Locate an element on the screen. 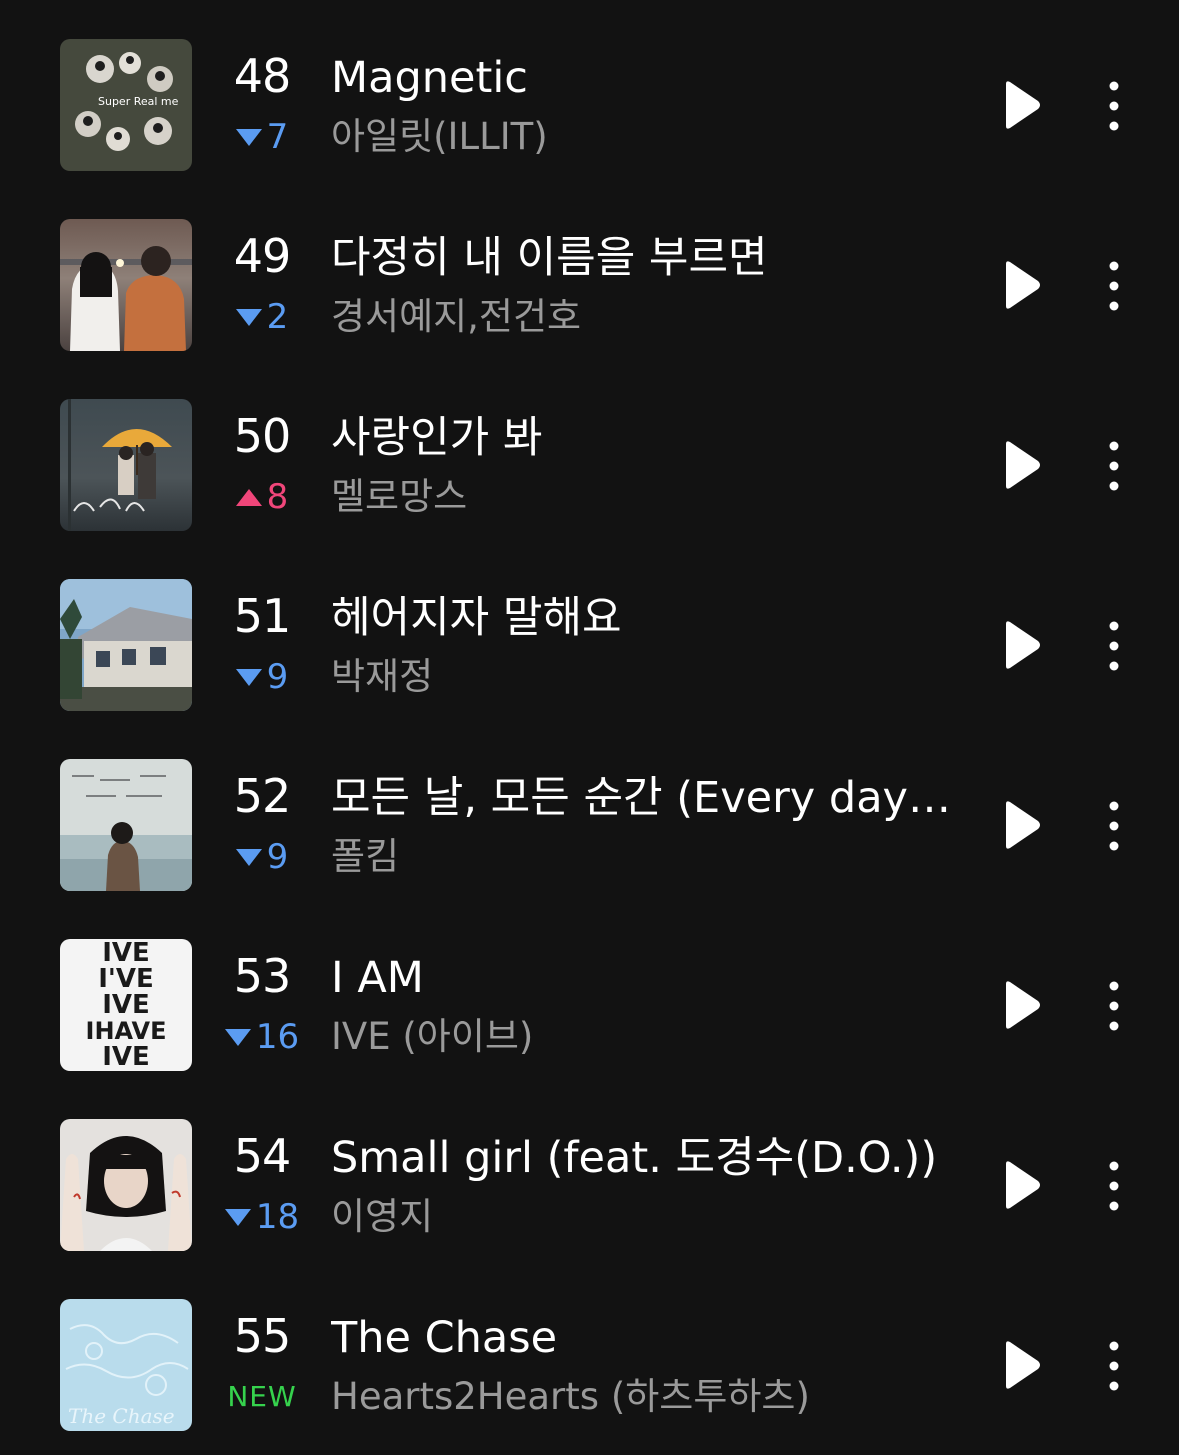  rank-change-value: 2 is located at coordinates (277, 317).